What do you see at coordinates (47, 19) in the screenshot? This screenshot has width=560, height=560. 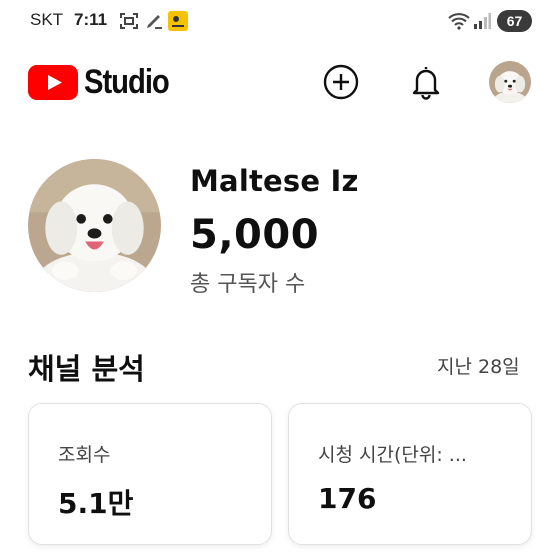 I see `carrier-label: SKT` at bounding box center [47, 19].